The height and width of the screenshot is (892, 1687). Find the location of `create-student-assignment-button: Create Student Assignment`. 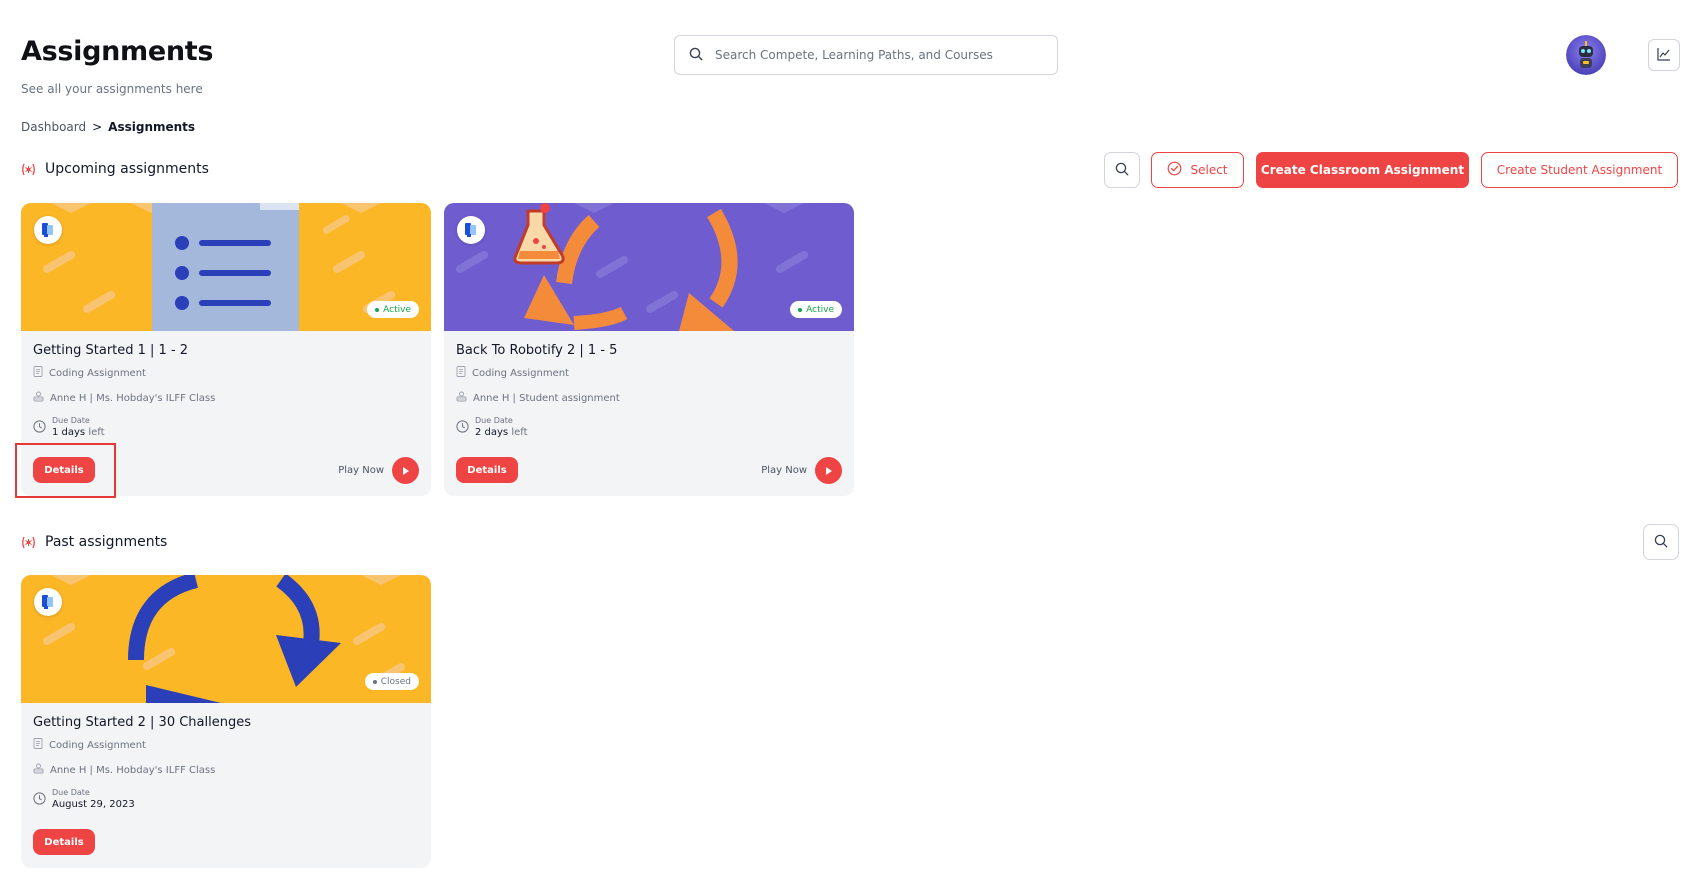

create-student-assignment-button: Create Student Assignment is located at coordinates (1579, 170).